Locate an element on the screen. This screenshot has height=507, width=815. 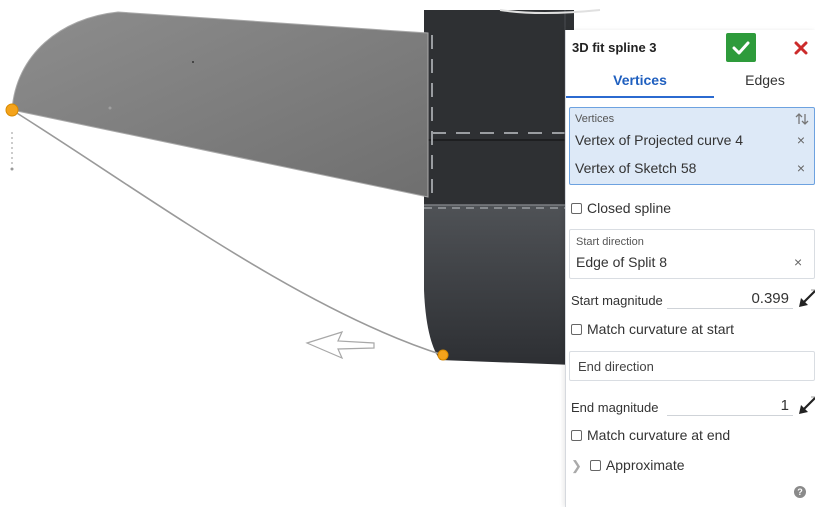
approximate-label: Approximate is located at coordinates (645, 465).